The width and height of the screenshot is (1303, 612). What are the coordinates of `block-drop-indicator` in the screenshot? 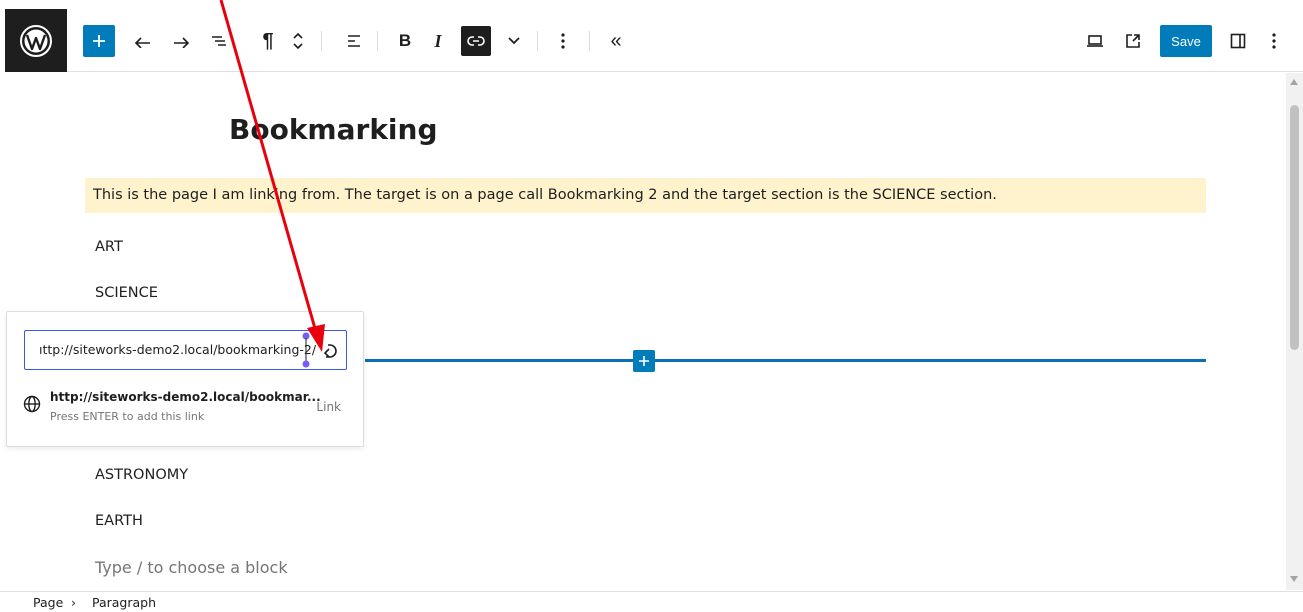 It's located at (785, 360).